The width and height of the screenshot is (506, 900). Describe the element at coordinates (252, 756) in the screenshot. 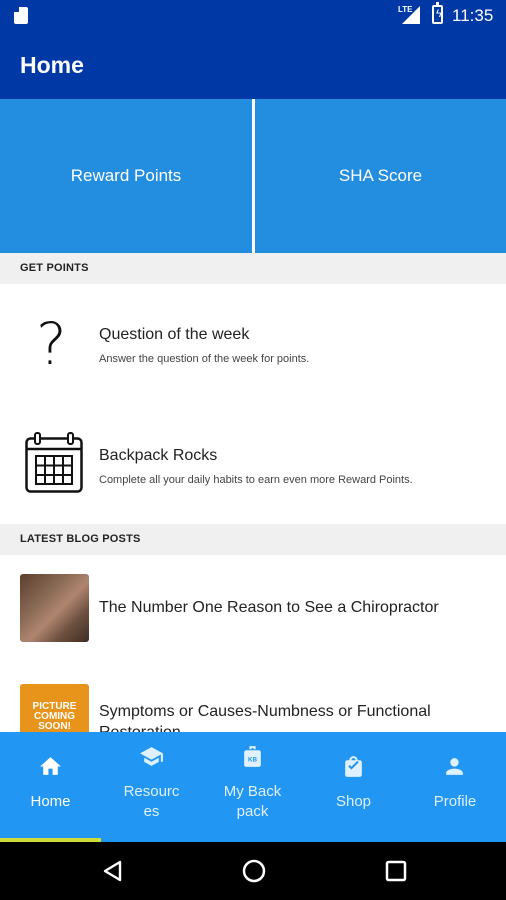

I see `backpack-icon: KB` at that location.